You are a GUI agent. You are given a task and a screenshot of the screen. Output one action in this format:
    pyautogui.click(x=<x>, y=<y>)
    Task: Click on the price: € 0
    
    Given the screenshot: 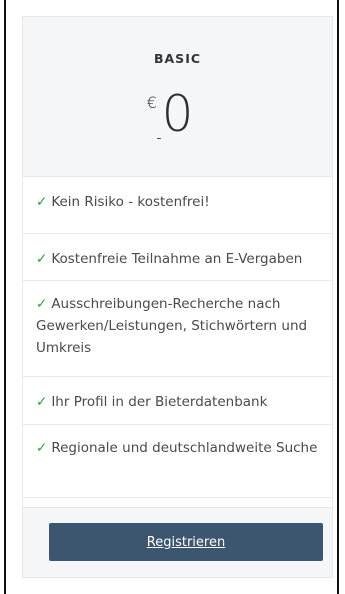 What is the action you would take?
    pyautogui.click(x=177, y=119)
    